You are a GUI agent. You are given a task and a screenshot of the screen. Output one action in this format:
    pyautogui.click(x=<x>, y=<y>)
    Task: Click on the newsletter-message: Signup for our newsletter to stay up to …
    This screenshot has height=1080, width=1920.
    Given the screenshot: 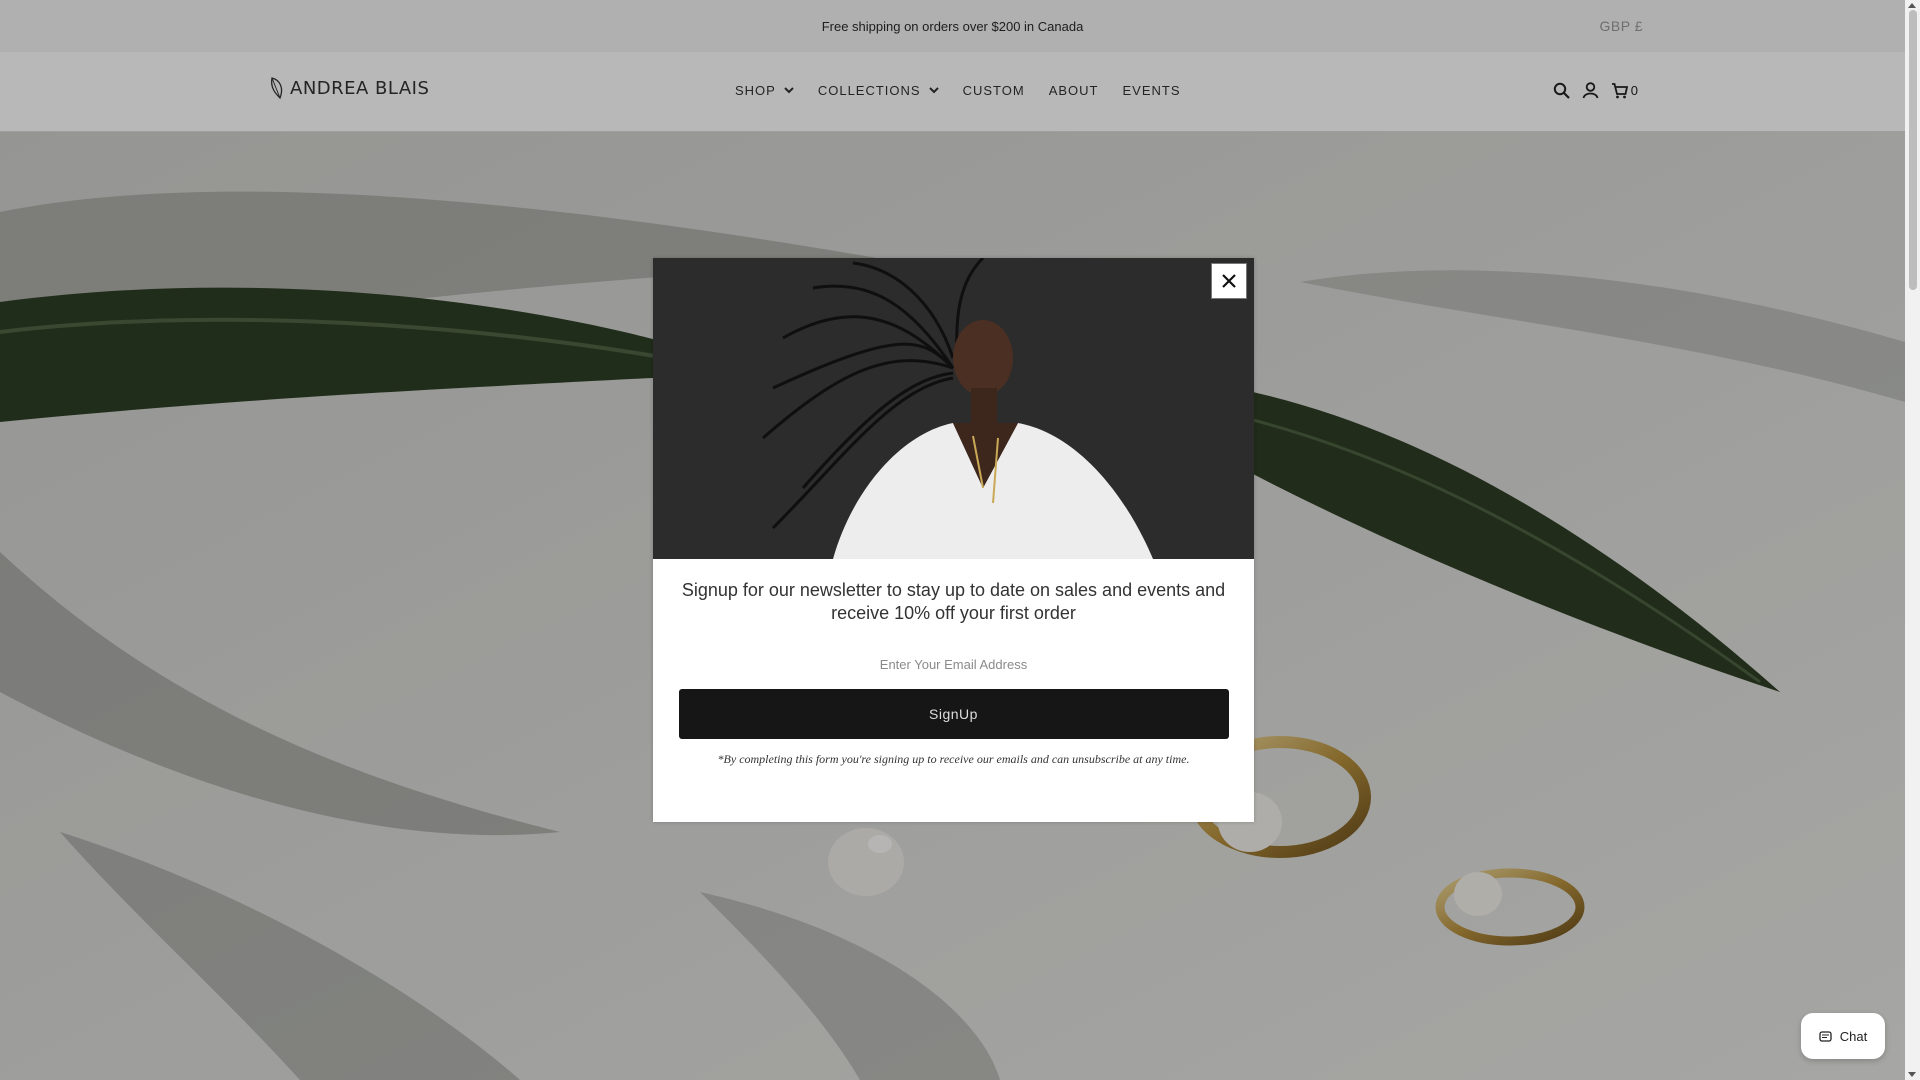 What is the action you would take?
    pyautogui.click(x=953, y=601)
    